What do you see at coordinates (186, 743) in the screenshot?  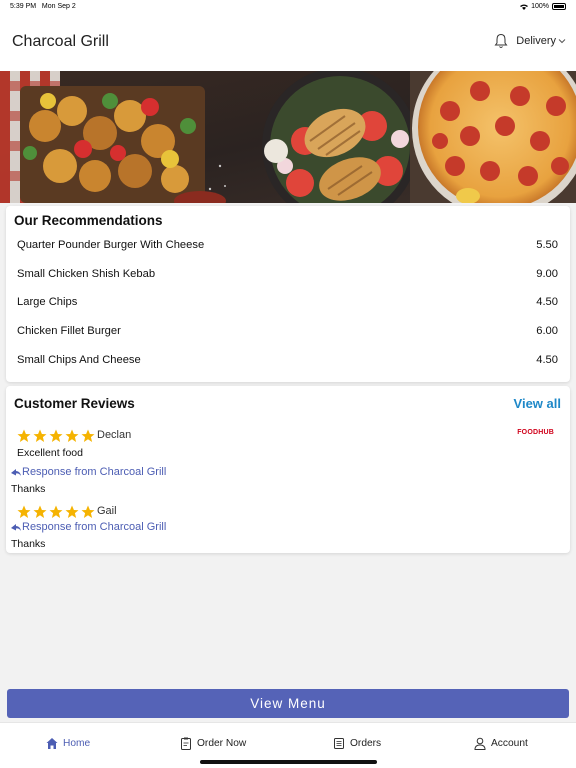 I see `clipboard-icon` at bounding box center [186, 743].